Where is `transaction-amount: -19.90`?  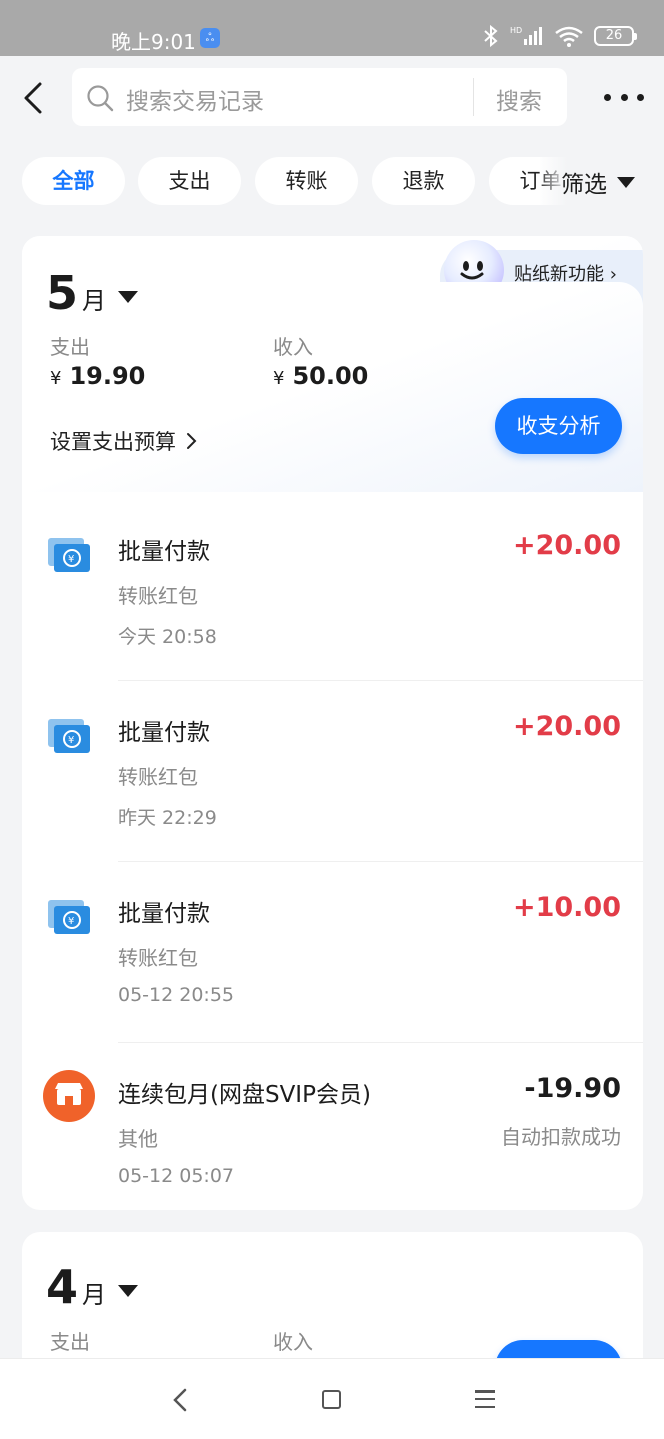
transaction-amount: -19.90 is located at coordinates (572, 1088).